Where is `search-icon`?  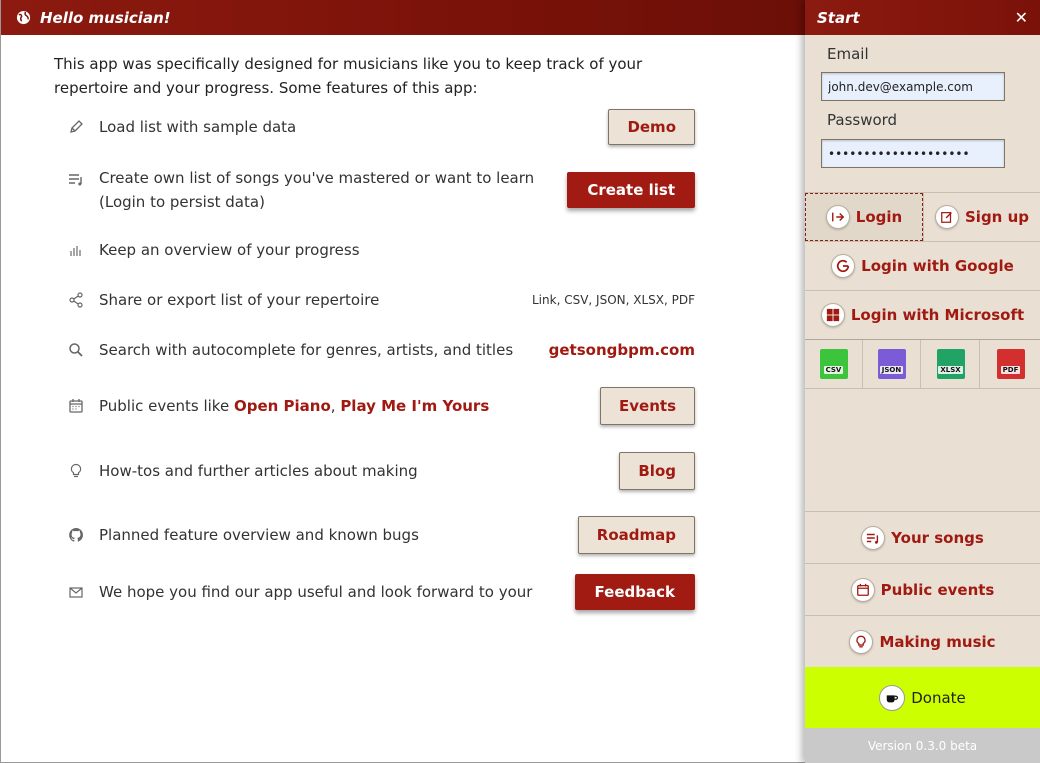 search-icon is located at coordinates (76, 350).